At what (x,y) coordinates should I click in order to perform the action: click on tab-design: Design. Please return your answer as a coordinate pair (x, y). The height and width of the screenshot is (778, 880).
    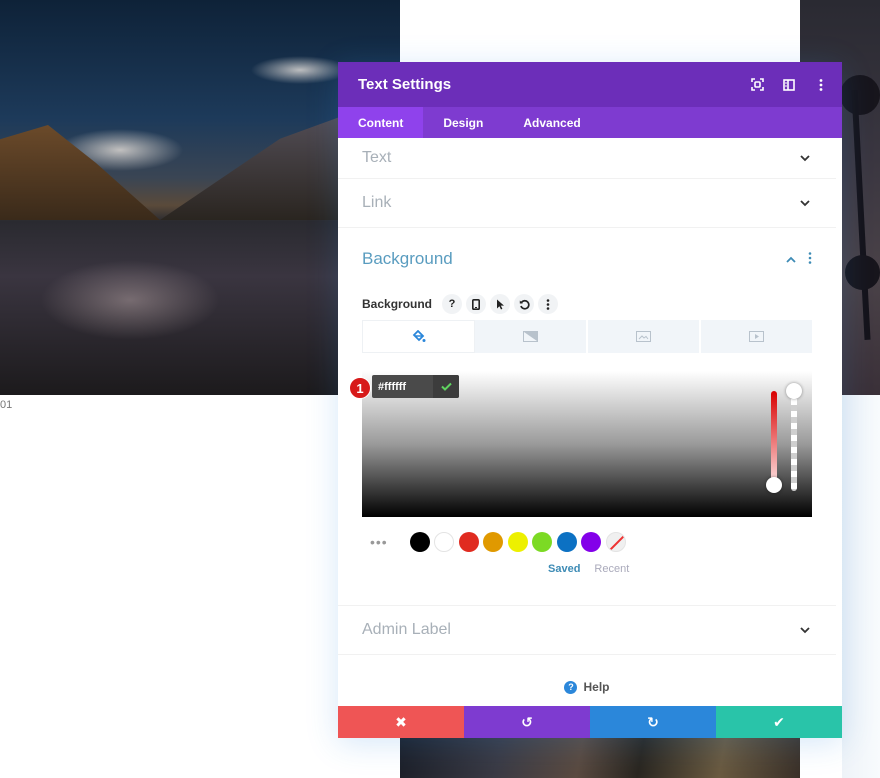
    Looking at the image, I should click on (463, 122).